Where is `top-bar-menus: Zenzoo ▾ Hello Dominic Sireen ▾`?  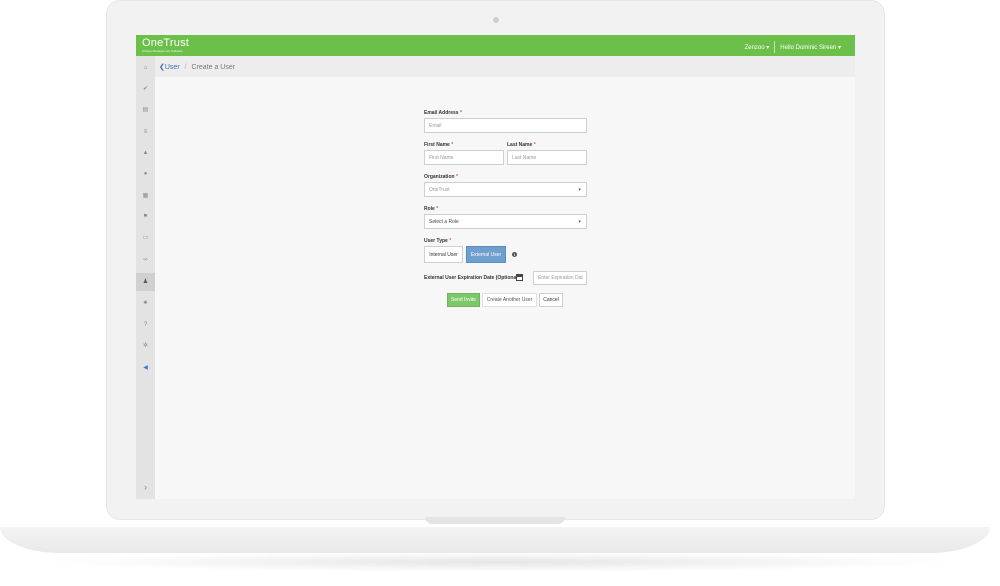
top-bar-menus: Zenzoo ▾ Hello Dominic Sireen ▾ is located at coordinates (793, 47).